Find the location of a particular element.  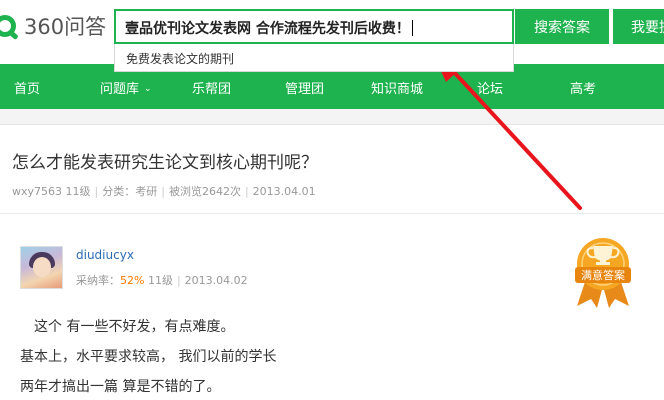

suggestion-item: 免费发表论文的期刊 is located at coordinates (180, 58).